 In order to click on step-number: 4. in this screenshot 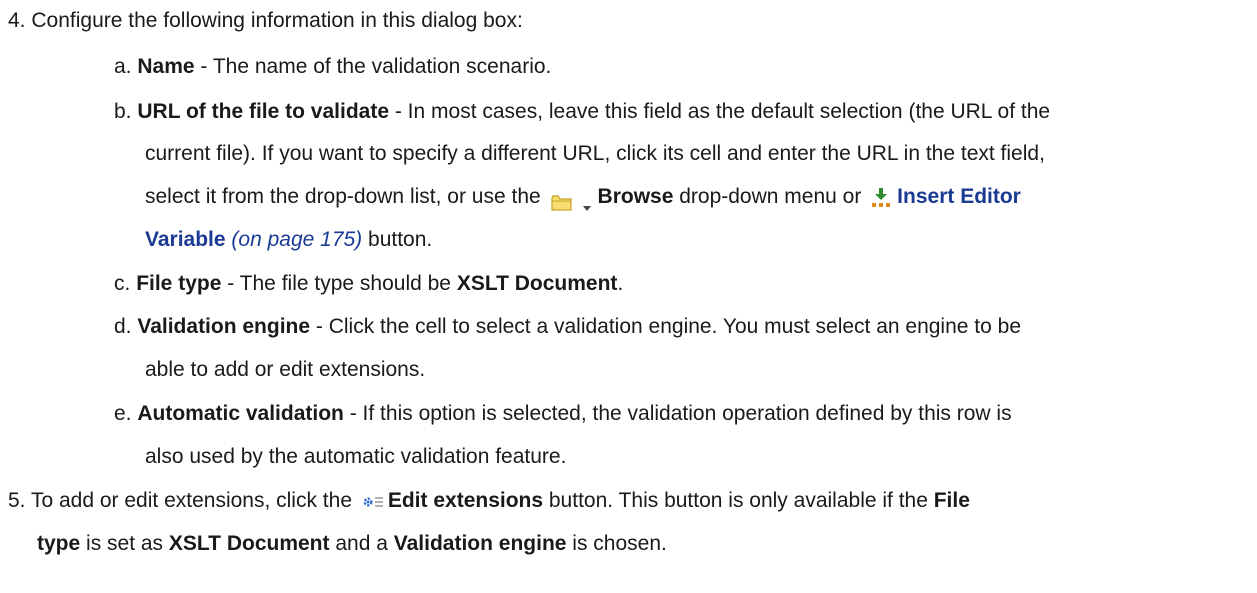, I will do `click(17, 20)`.